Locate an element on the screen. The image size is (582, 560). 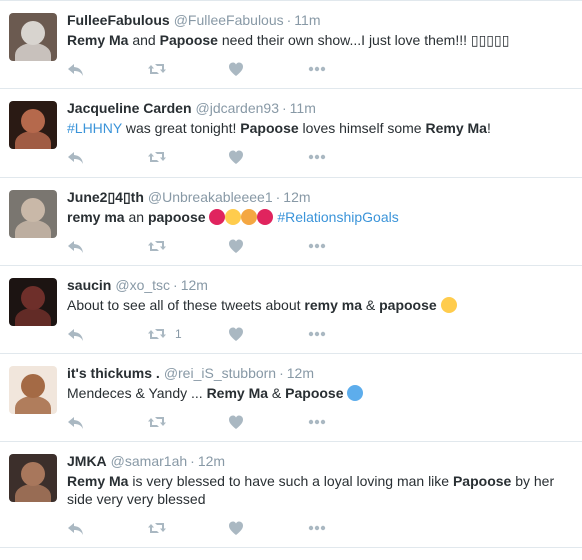
hashtag-link: #LHHNY is located at coordinates (94, 128).